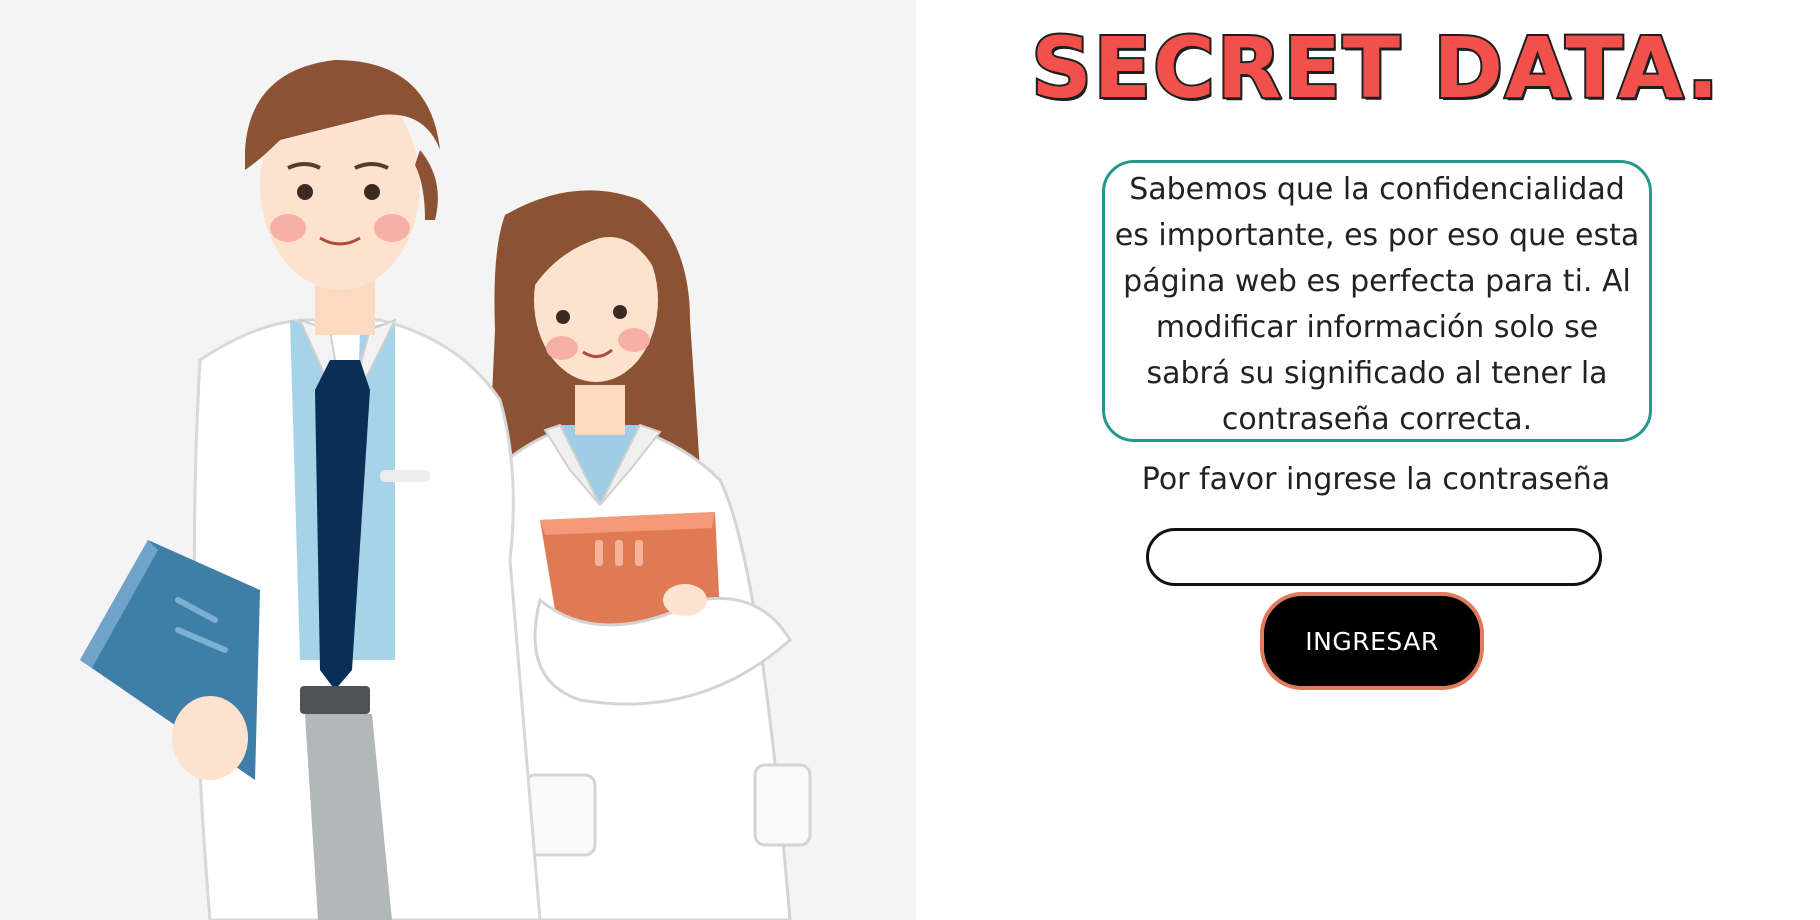  What do you see at coordinates (1372, 641) in the screenshot?
I see `submit-button: INGRESAR` at bounding box center [1372, 641].